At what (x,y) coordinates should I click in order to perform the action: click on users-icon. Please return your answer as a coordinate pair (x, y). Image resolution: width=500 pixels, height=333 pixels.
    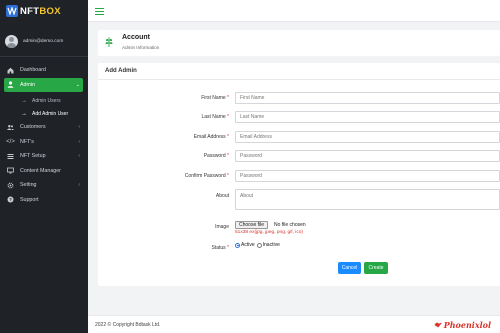
    Looking at the image, I should click on (10, 127).